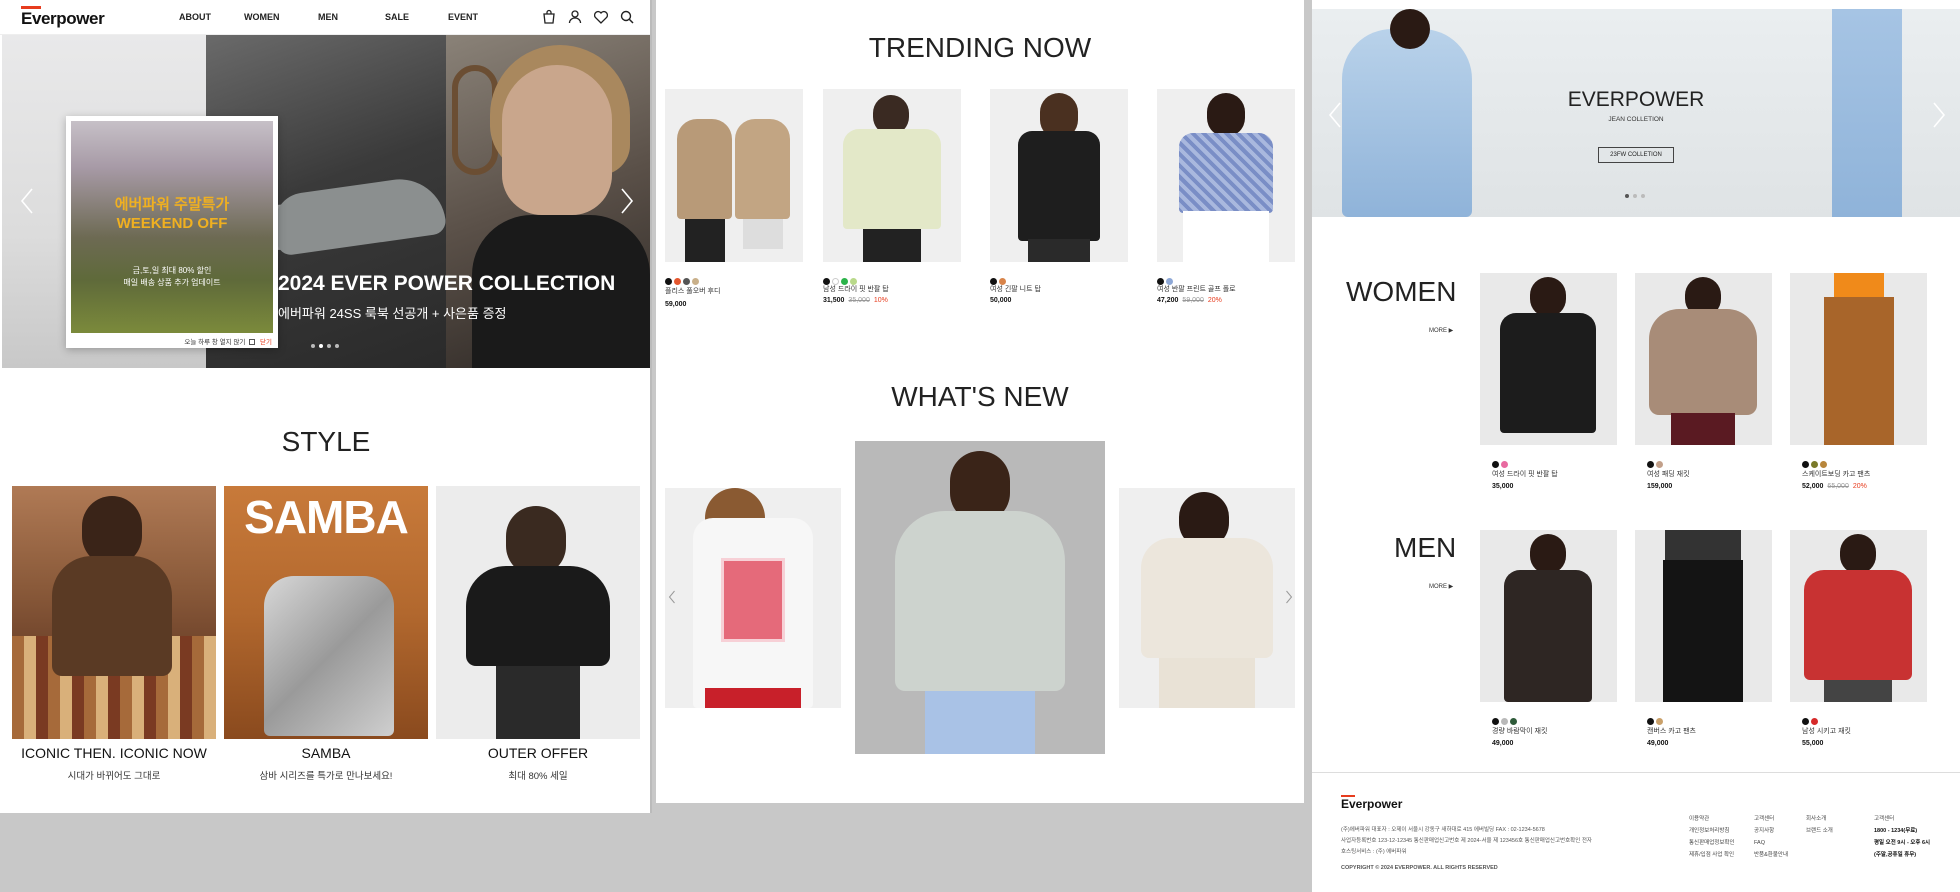  Describe the element at coordinates (252, 342) in the screenshot. I see `checkbox-icon` at that location.